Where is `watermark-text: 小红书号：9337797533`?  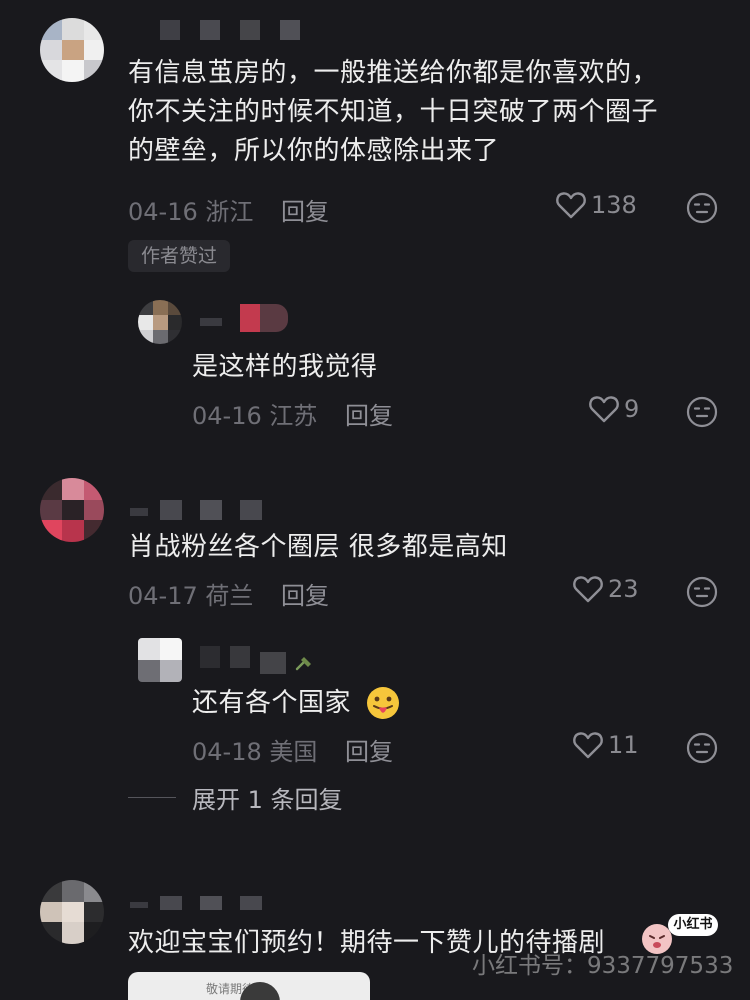
watermark-text: 小红书号：9337797533 is located at coordinates (603, 966).